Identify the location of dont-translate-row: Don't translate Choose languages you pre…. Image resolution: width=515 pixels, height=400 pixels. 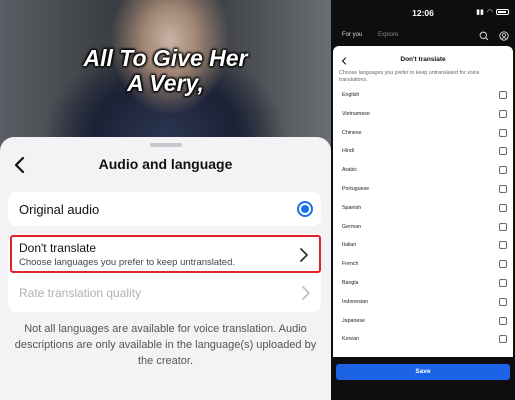
(165, 254).